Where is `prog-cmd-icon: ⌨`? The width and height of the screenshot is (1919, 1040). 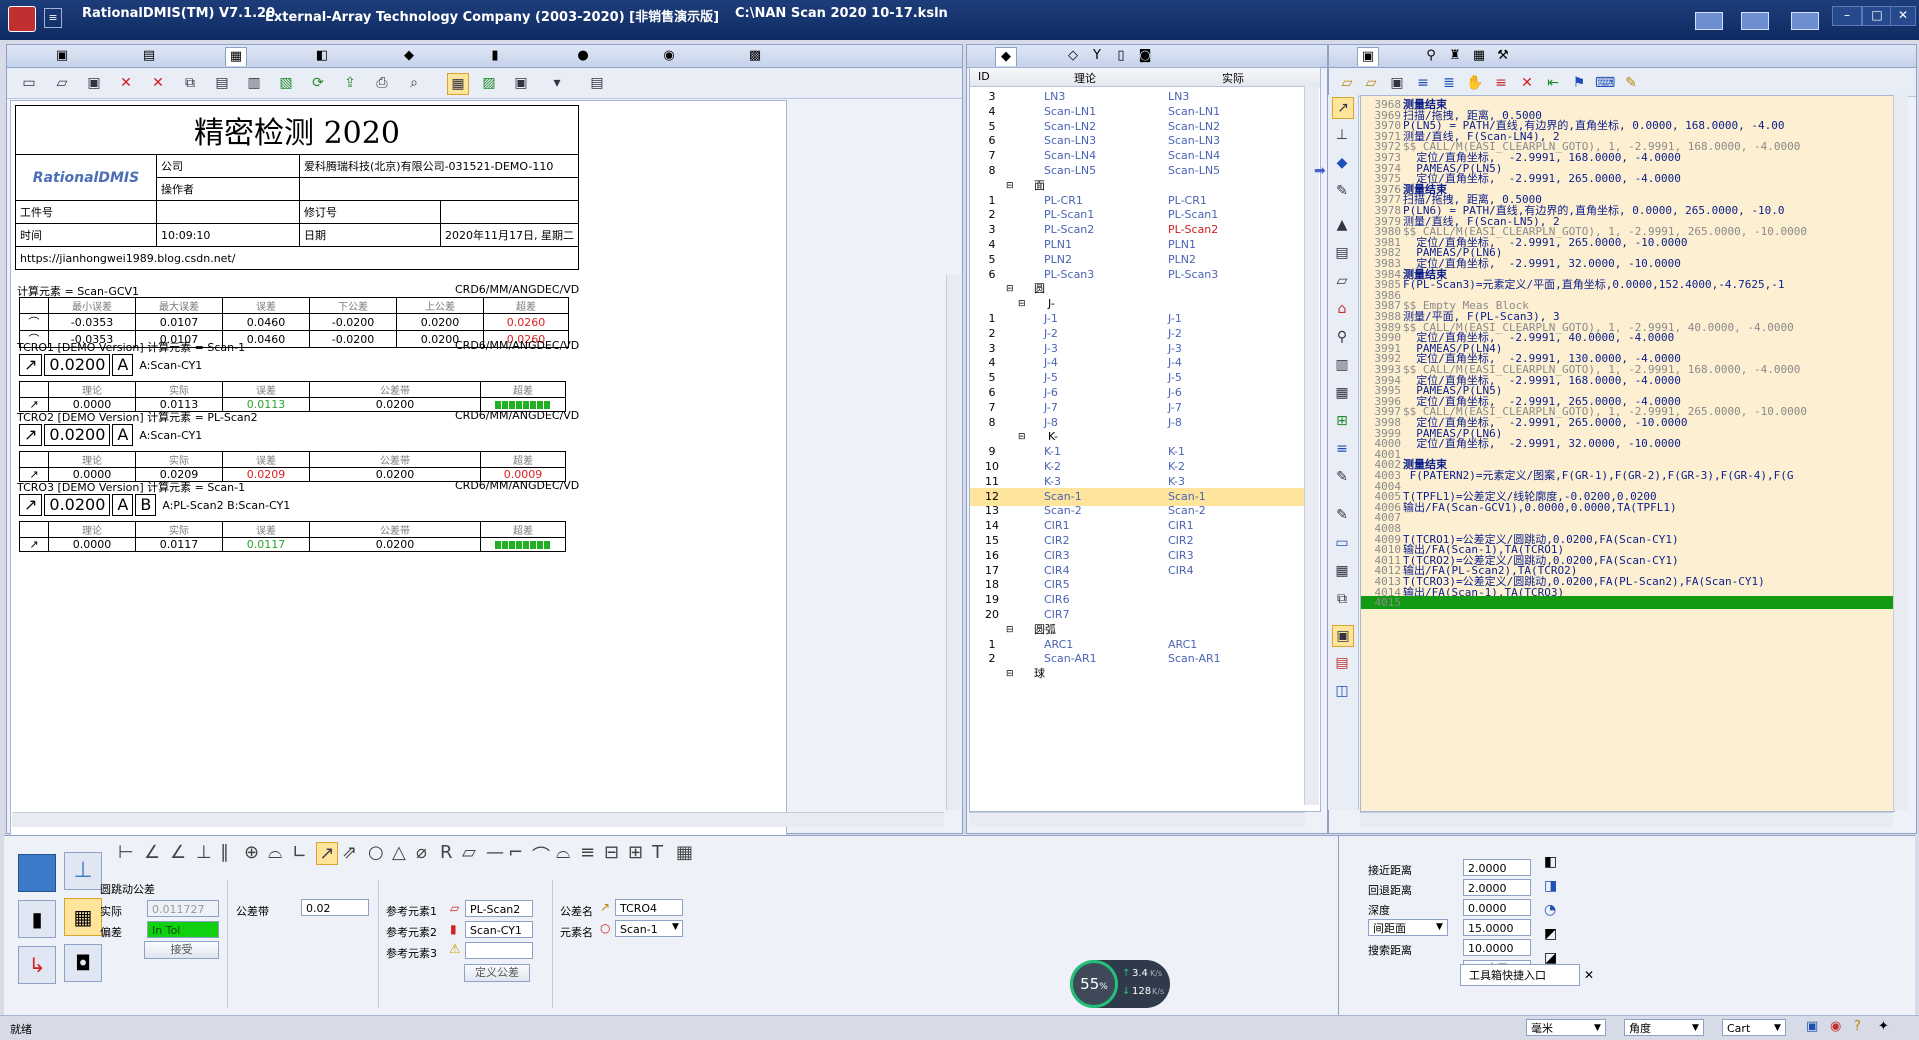
prog-cmd-icon: ⌨ is located at coordinates (1605, 83).